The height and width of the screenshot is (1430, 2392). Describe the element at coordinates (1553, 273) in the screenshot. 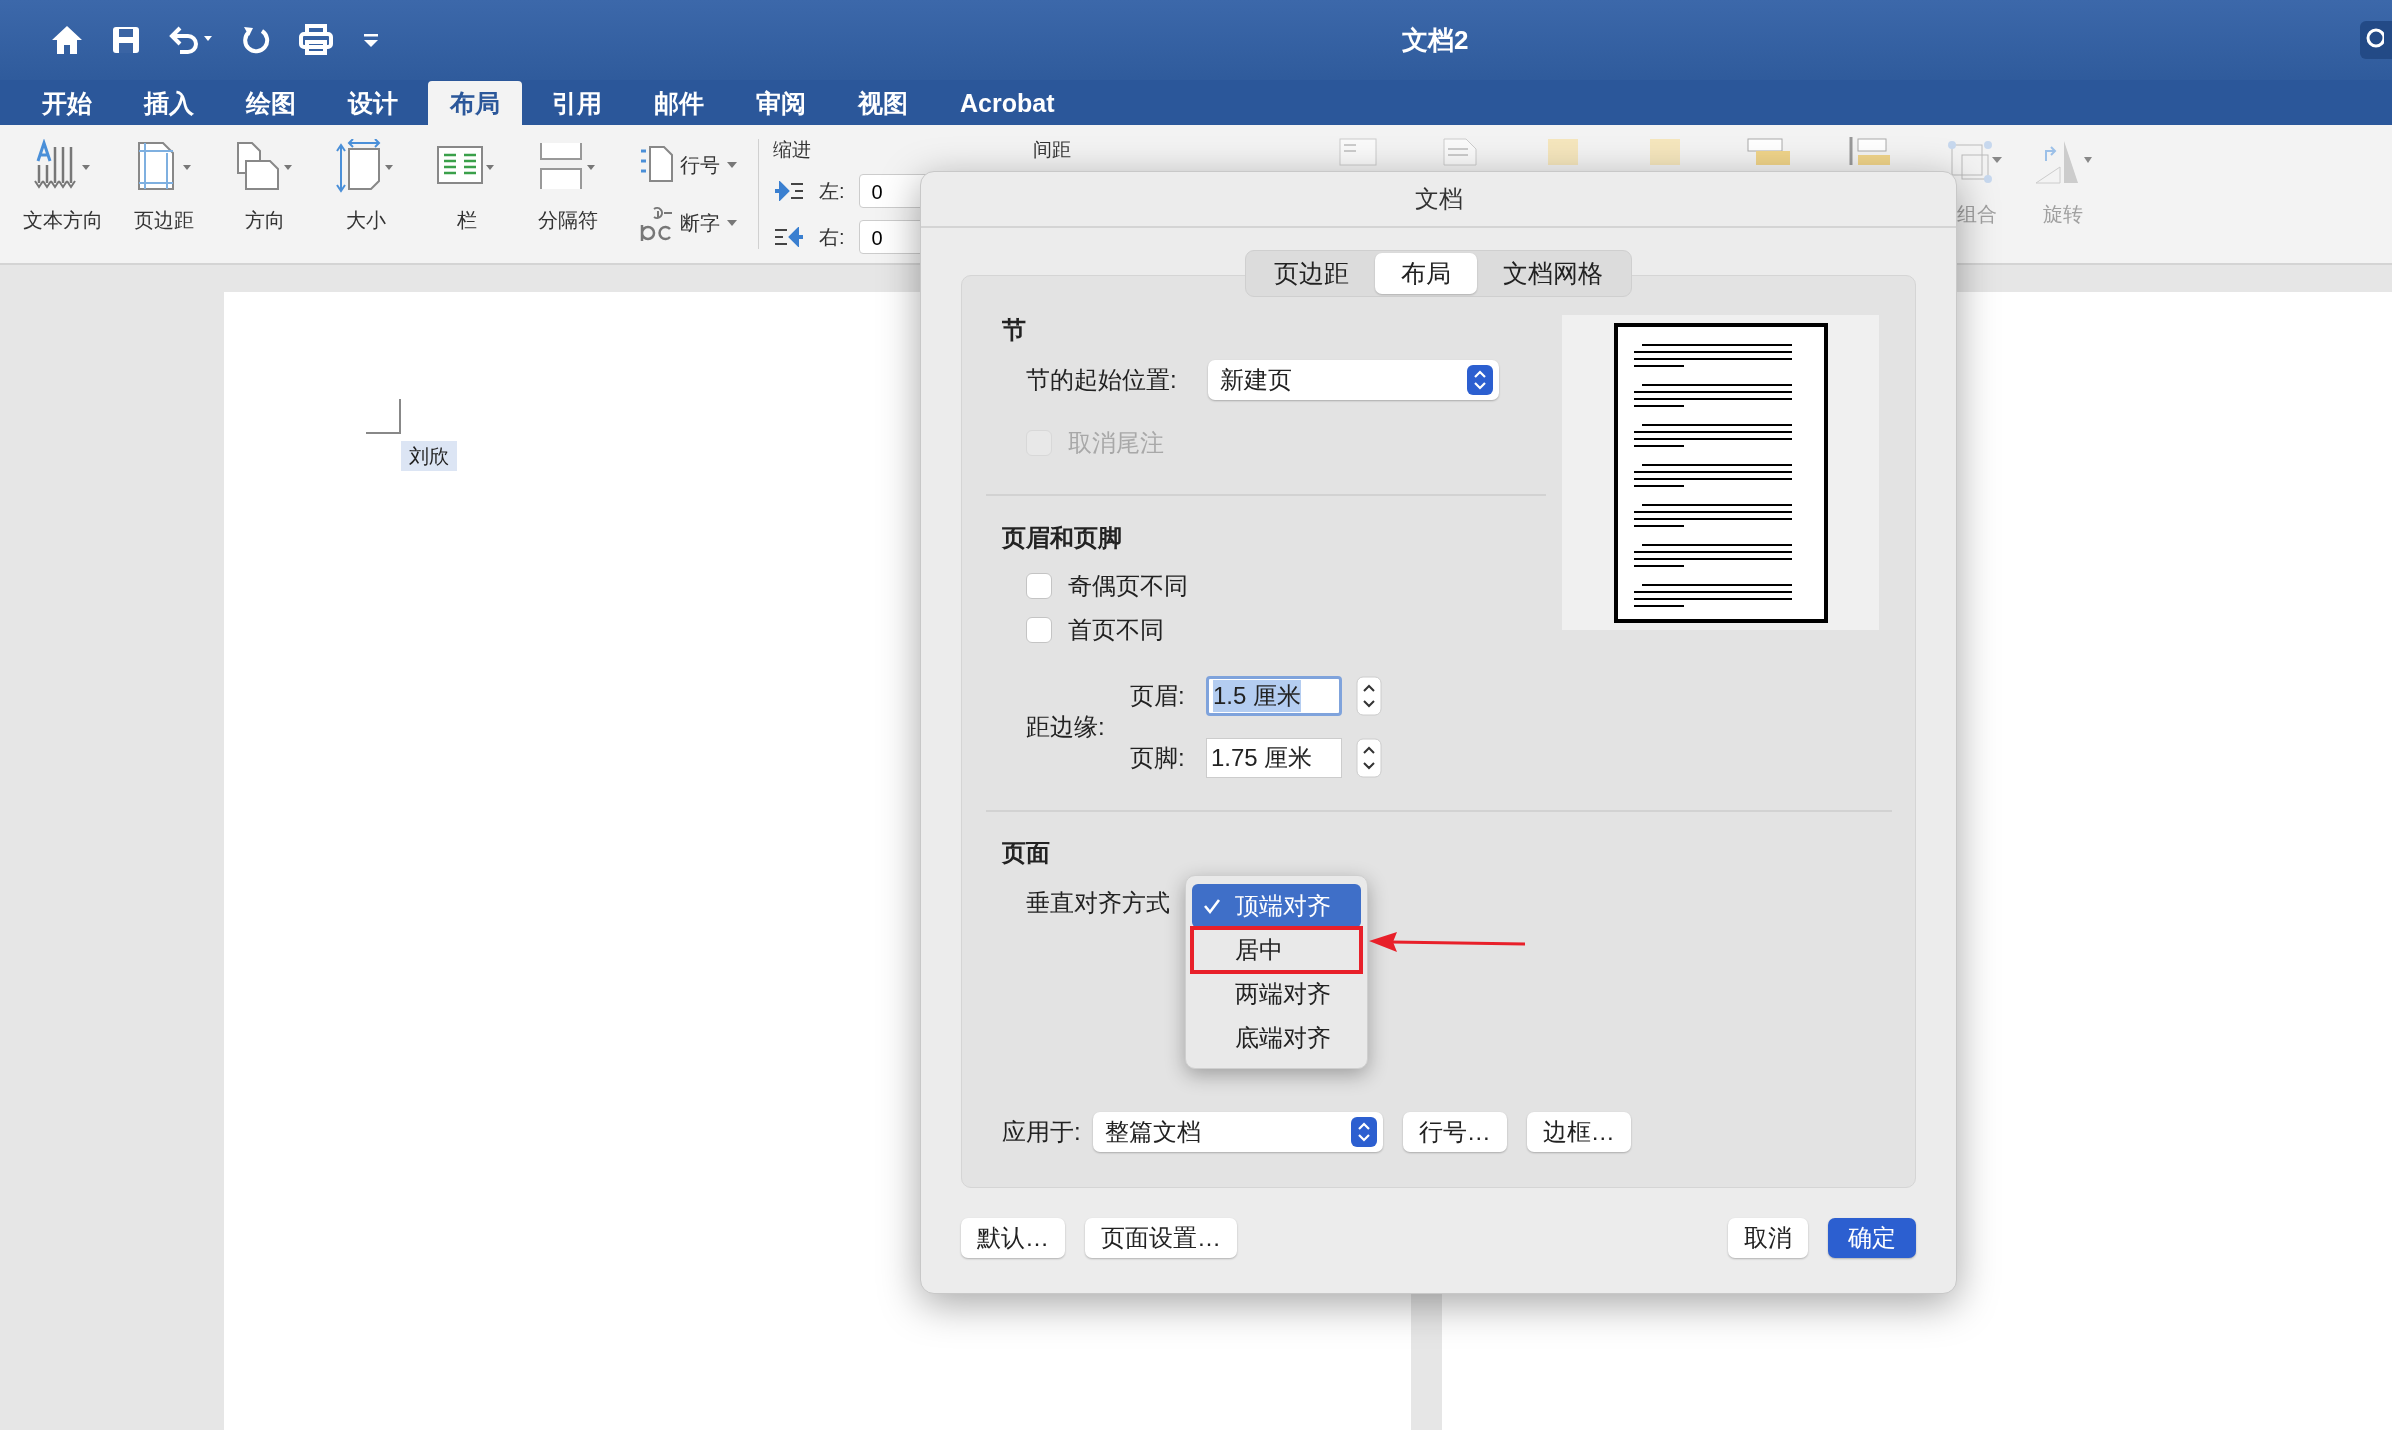

I see `dialog-tab: 文档网格` at that location.